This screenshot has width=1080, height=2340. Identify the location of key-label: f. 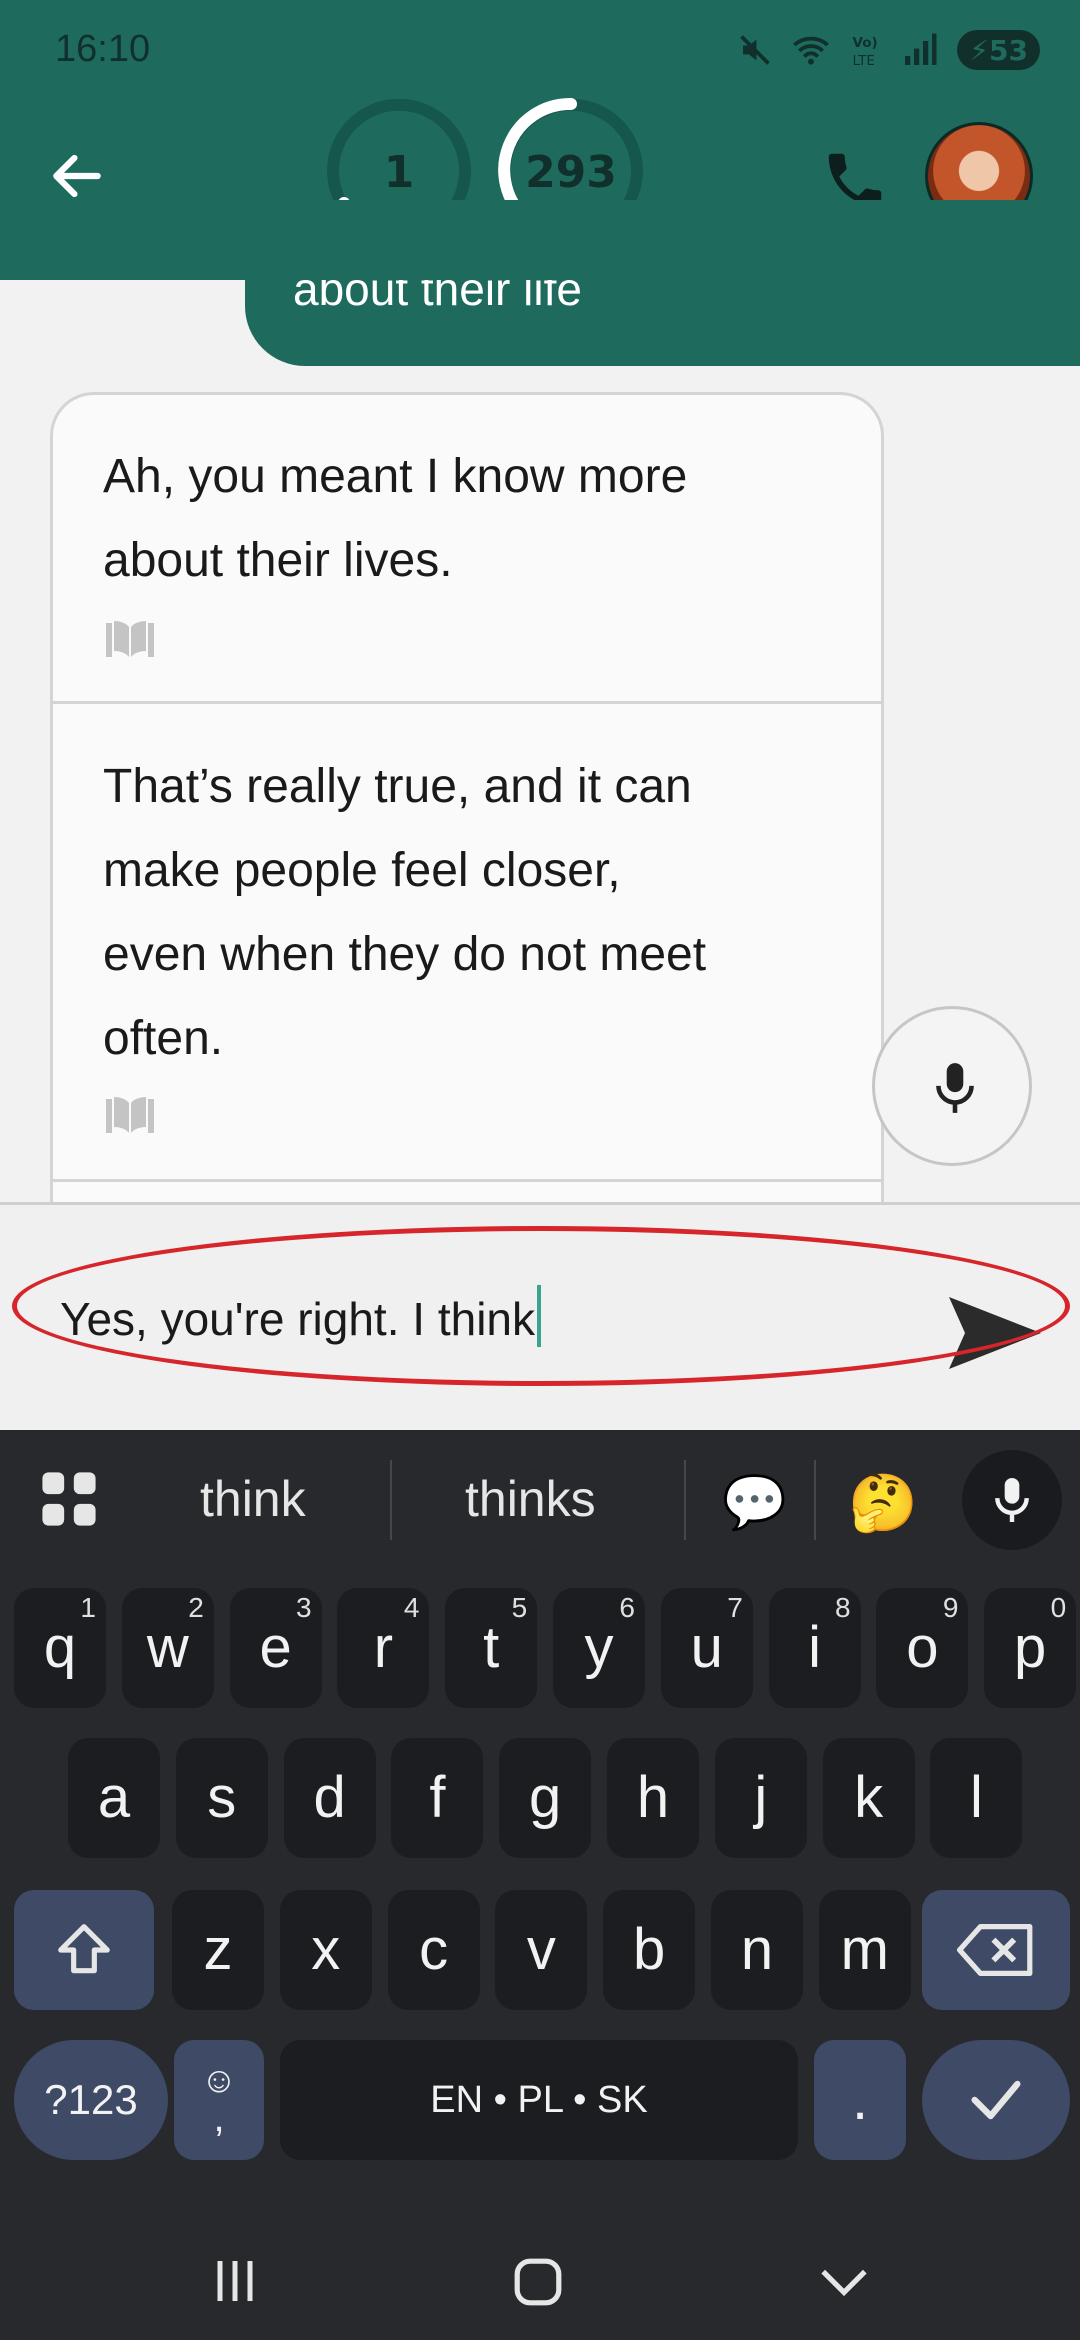
(437, 1797).